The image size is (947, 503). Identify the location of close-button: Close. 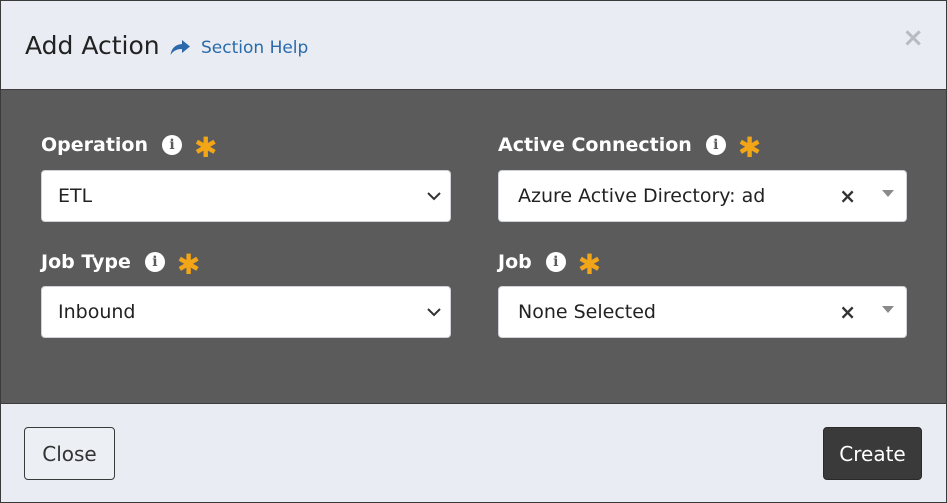
(69, 453).